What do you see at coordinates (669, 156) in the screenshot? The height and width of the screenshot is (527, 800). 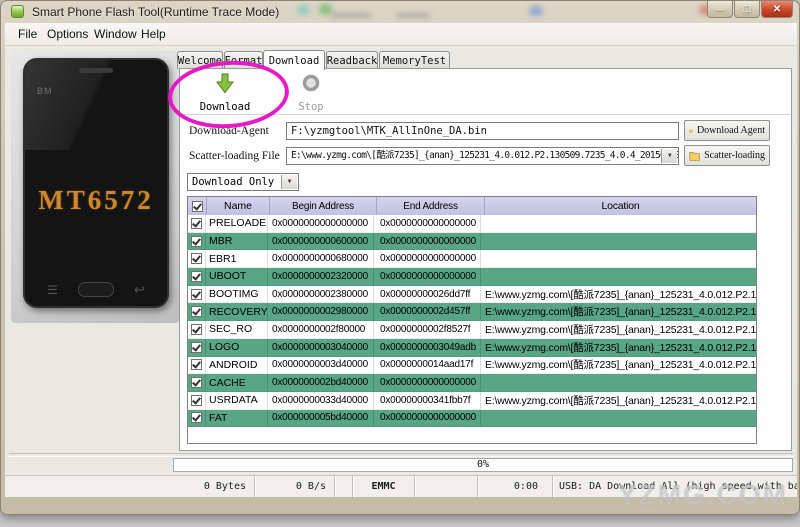 I see `scatter-dropdown-icon: ▼` at bounding box center [669, 156].